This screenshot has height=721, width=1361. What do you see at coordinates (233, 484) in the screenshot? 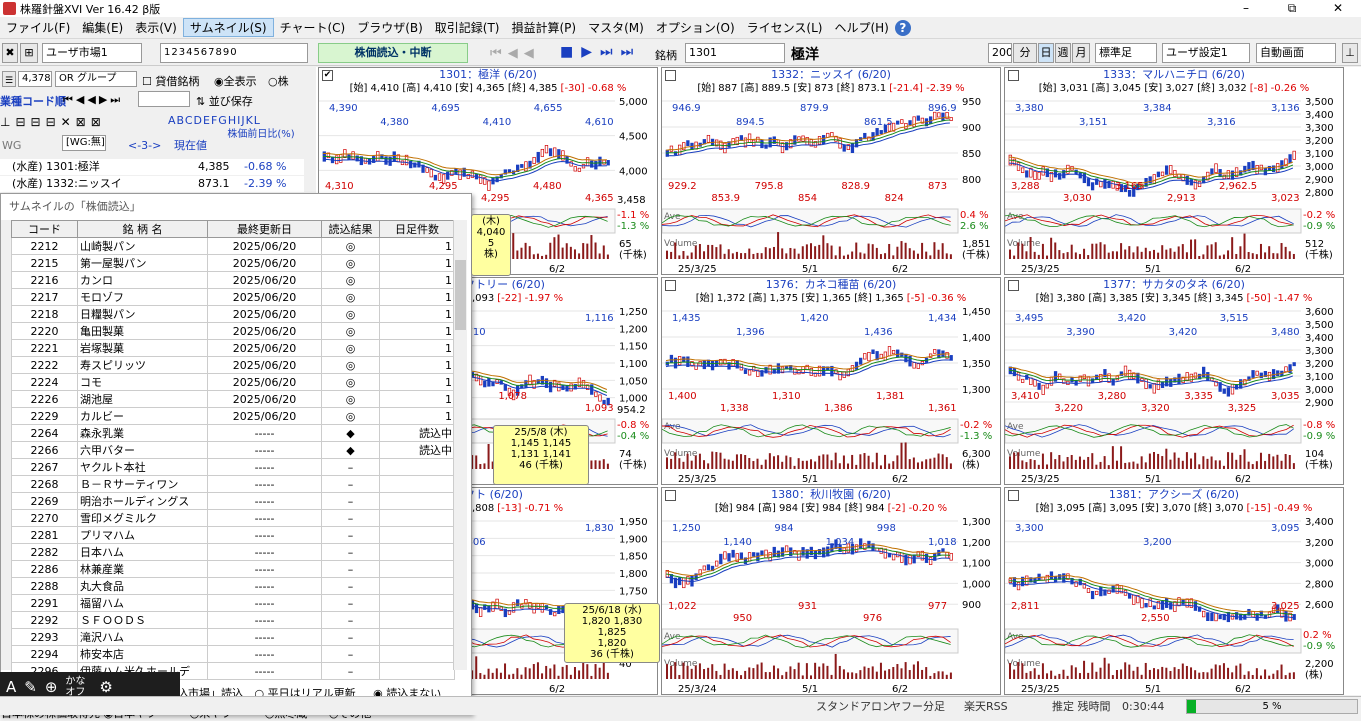
I see `table-row: 2268 Ｂ－Ｒサーティワン ----- –` at bounding box center [233, 484].